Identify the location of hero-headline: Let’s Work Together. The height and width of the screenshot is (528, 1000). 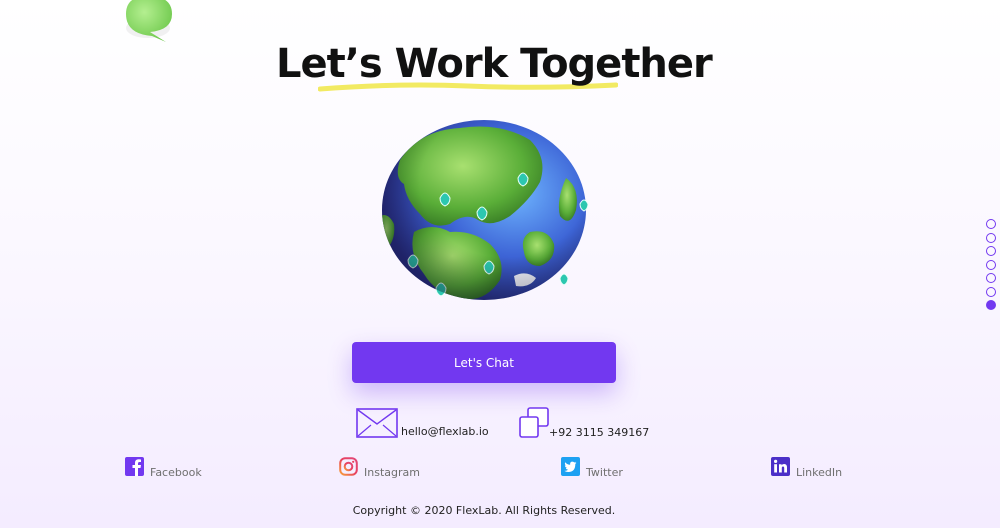
(496, 68).